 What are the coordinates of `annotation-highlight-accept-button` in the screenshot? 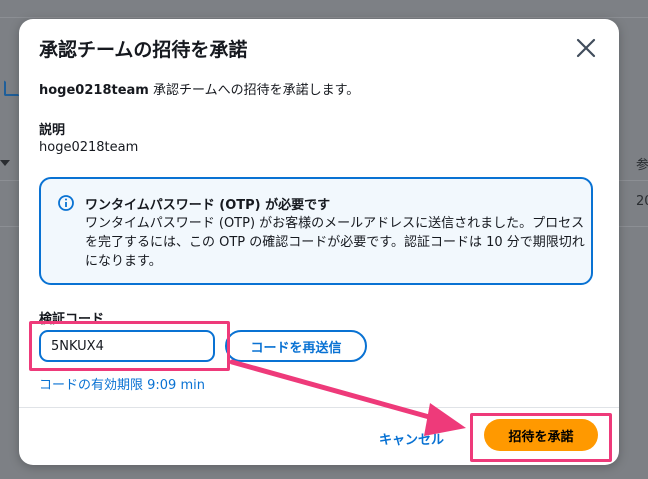 It's located at (541, 437).